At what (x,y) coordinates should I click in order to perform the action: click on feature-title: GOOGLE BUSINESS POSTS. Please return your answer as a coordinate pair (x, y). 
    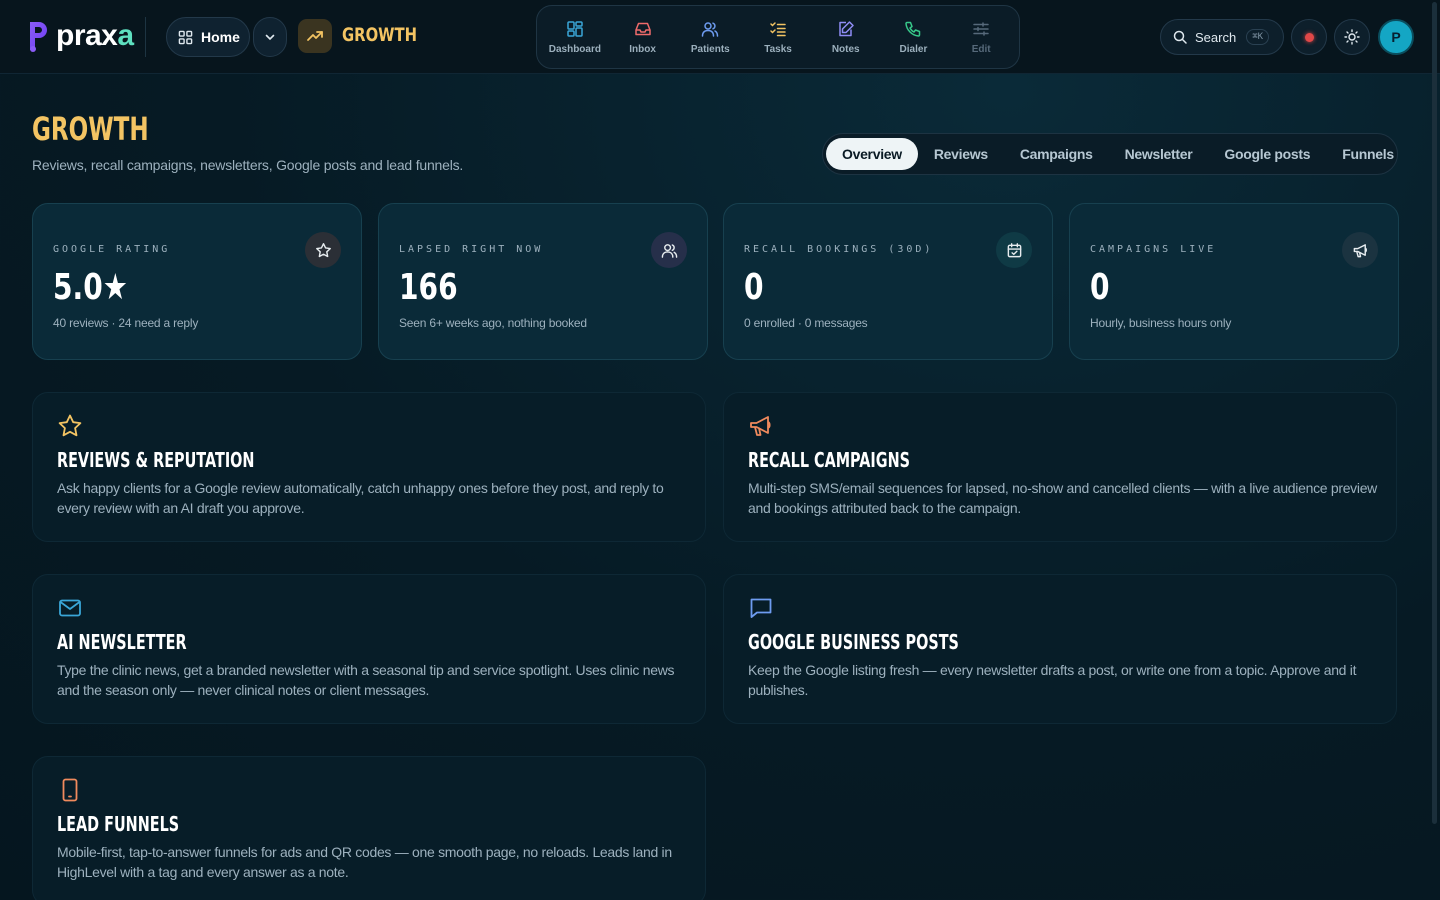
    Looking at the image, I should click on (853, 642).